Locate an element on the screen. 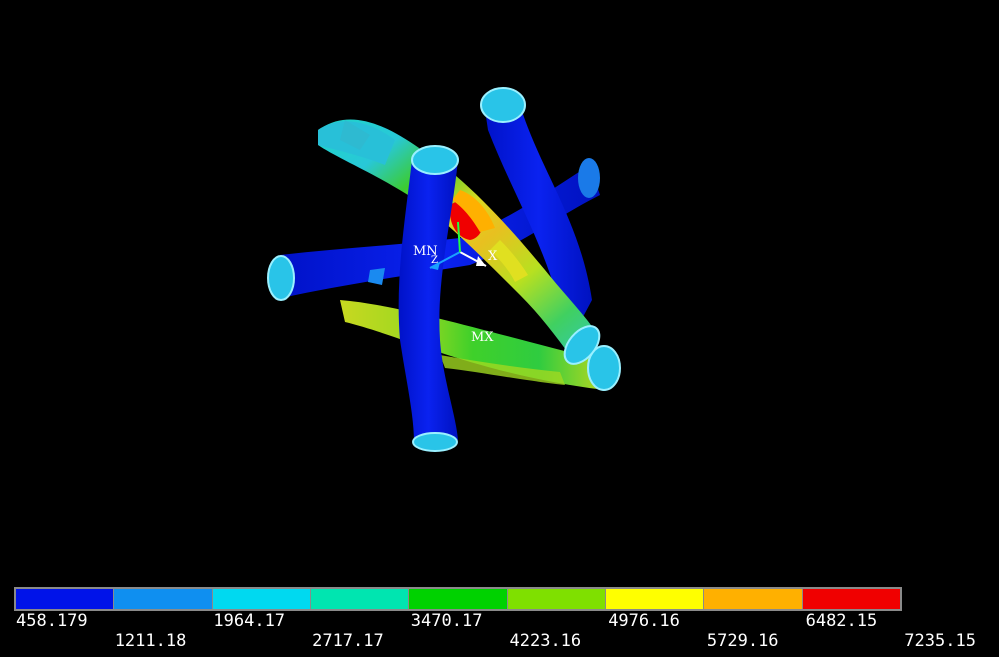 The height and width of the screenshot is (657, 999). legend-value-top-4: 4976.16 is located at coordinates (644, 621).